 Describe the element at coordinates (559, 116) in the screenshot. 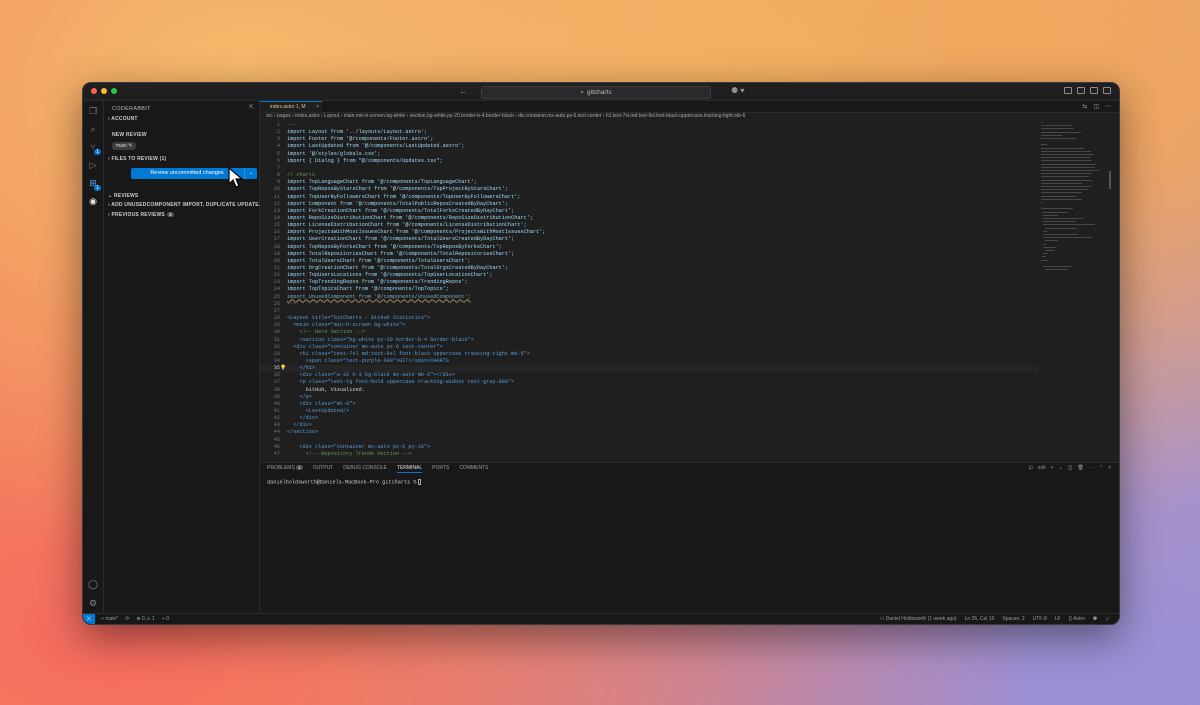

I see `breadcrumb-item: div.container.mx-auto.px-6.text-center` at that location.